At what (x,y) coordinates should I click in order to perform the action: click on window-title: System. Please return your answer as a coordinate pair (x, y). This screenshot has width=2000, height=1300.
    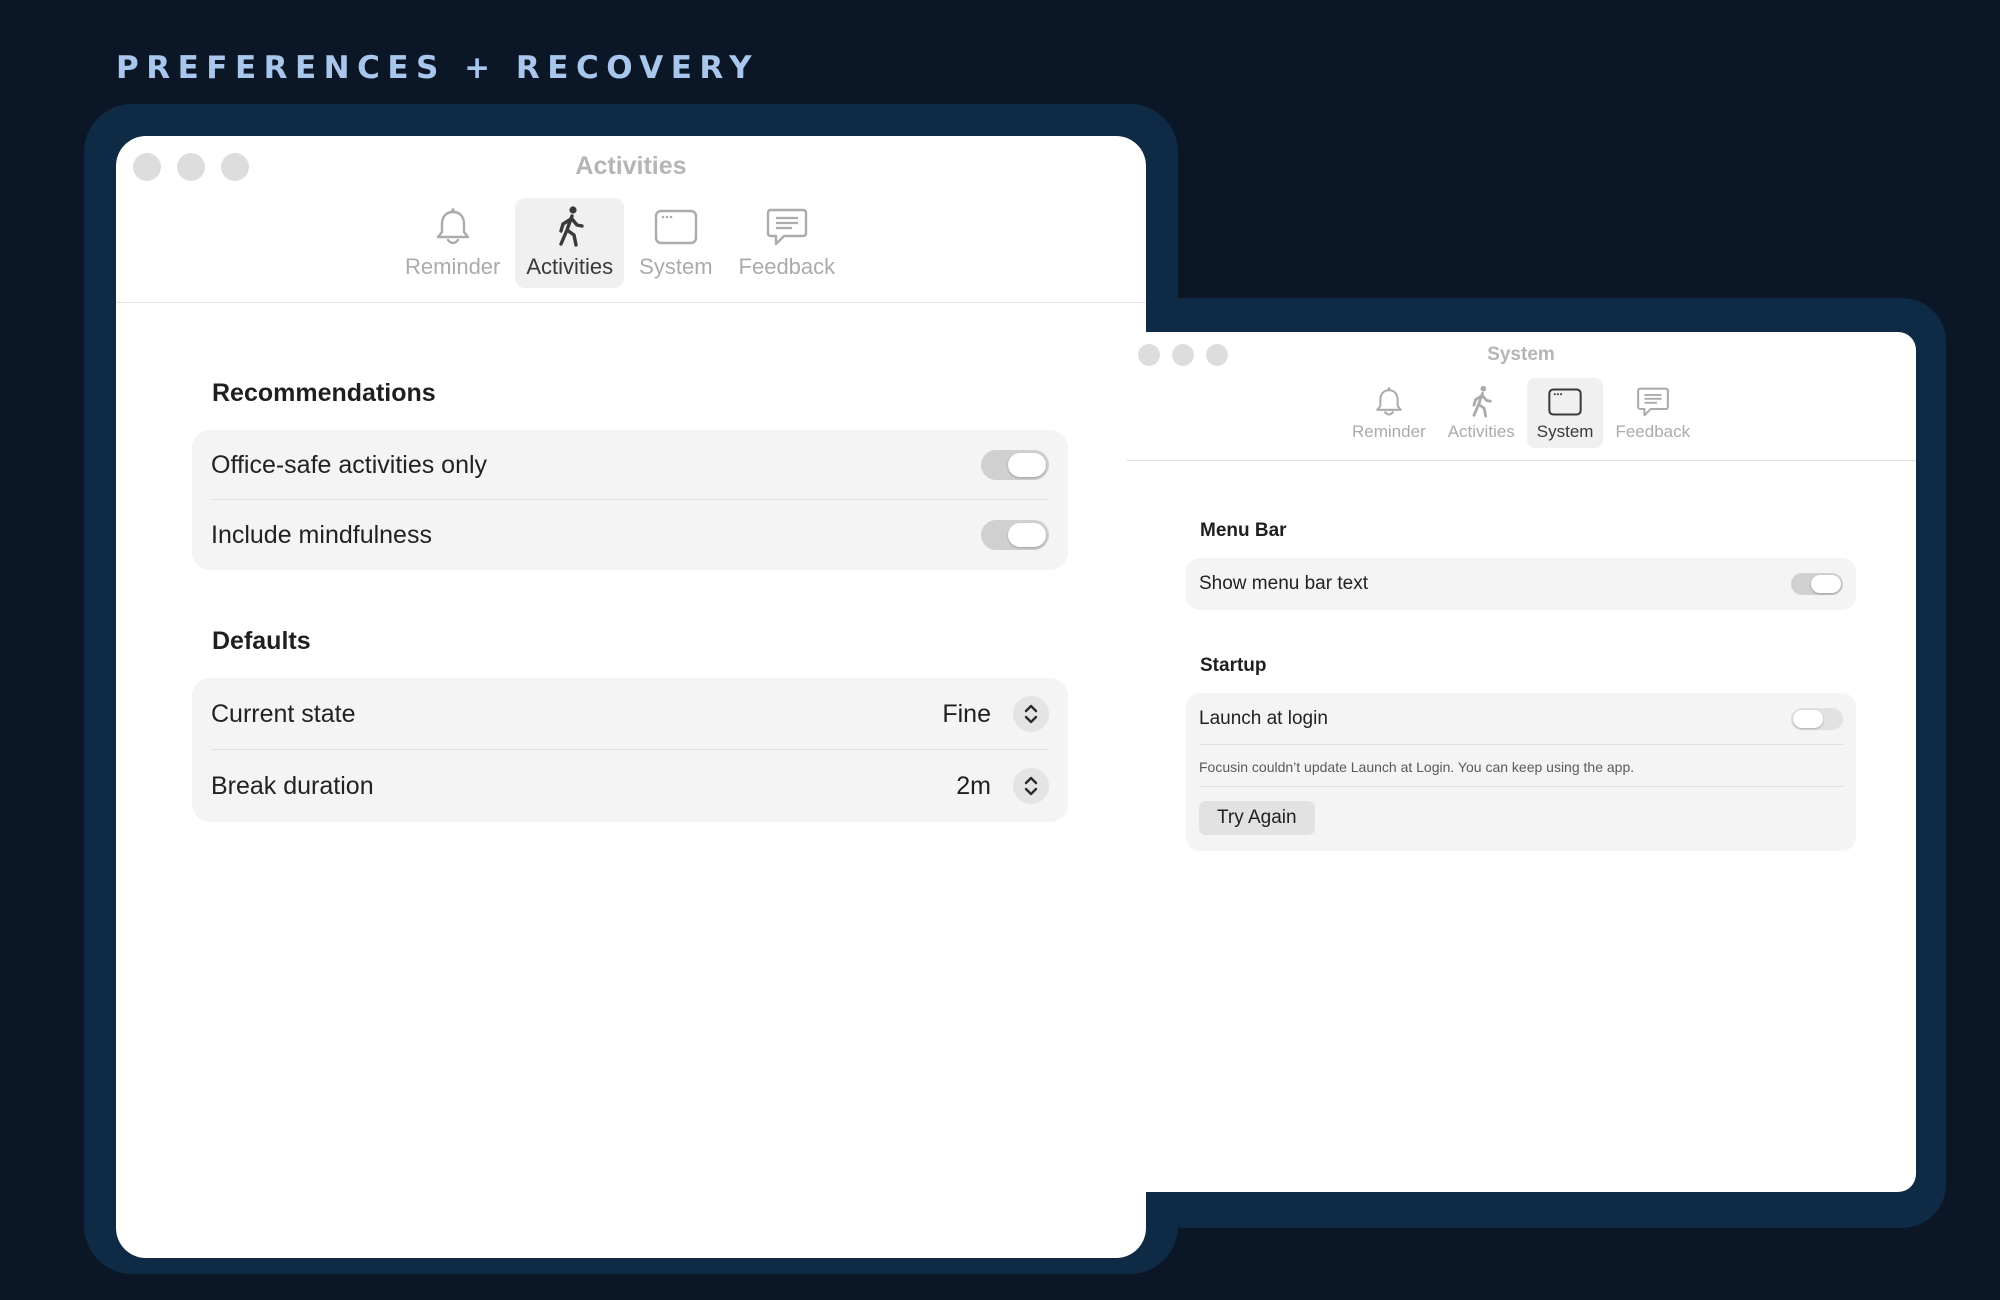
    Looking at the image, I should click on (1521, 354).